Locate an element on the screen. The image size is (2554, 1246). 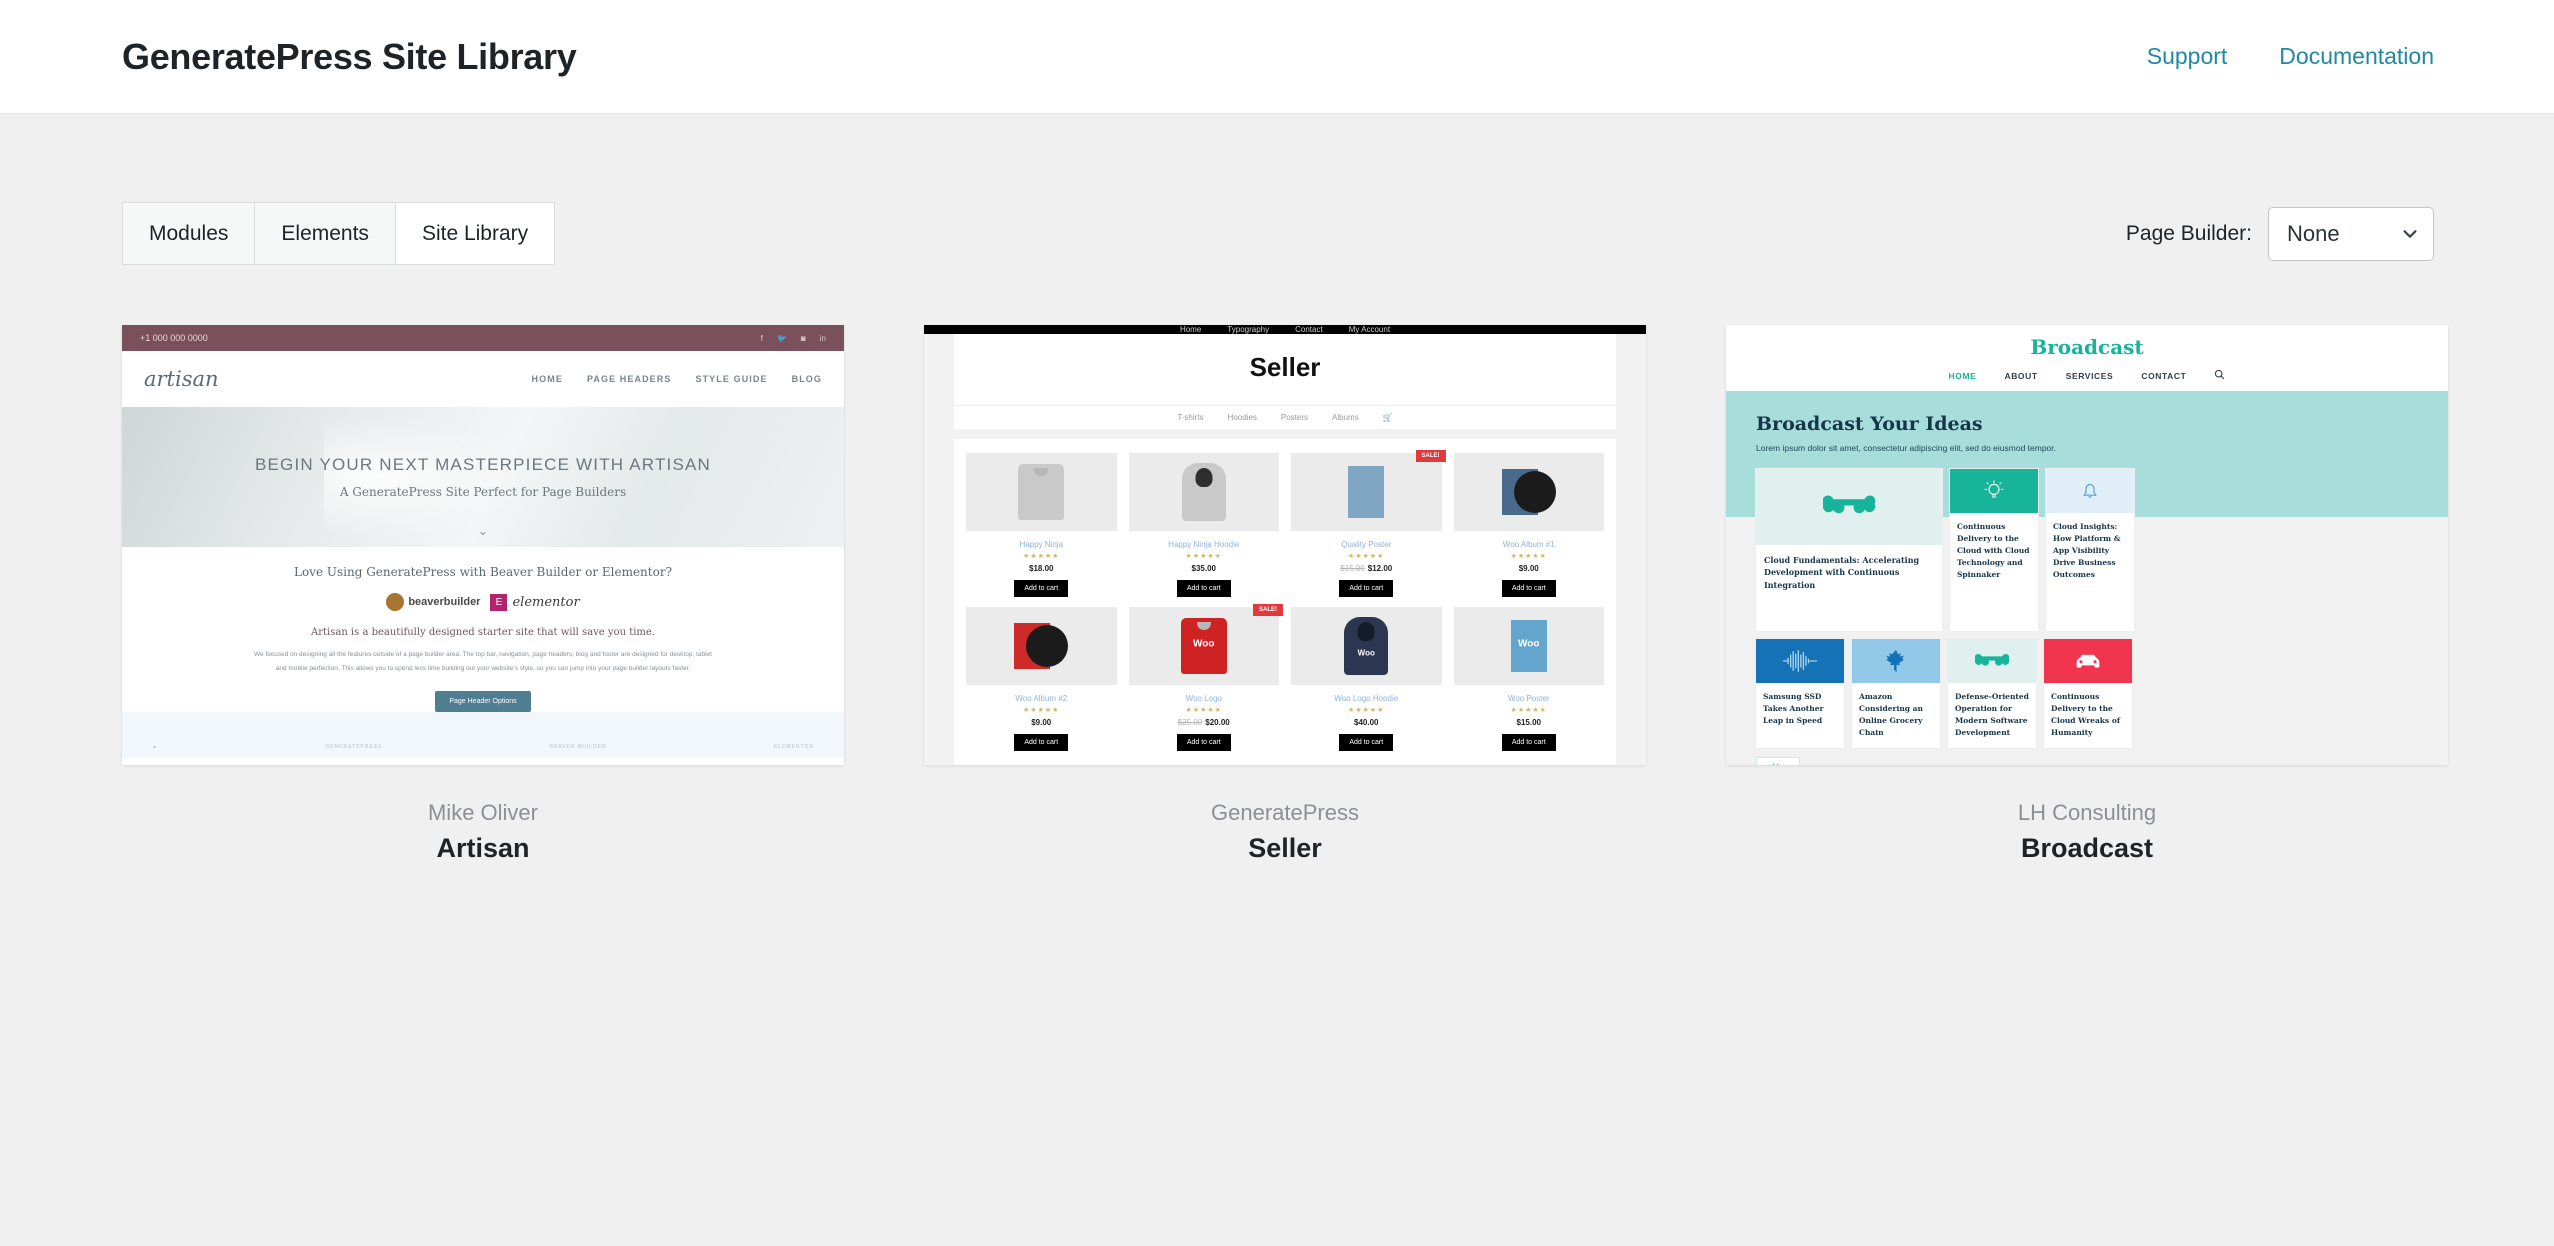
broadcast-header: Broadcast HOME ABOUT SERVICES CONTACT is located at coordinates (2087, 358).